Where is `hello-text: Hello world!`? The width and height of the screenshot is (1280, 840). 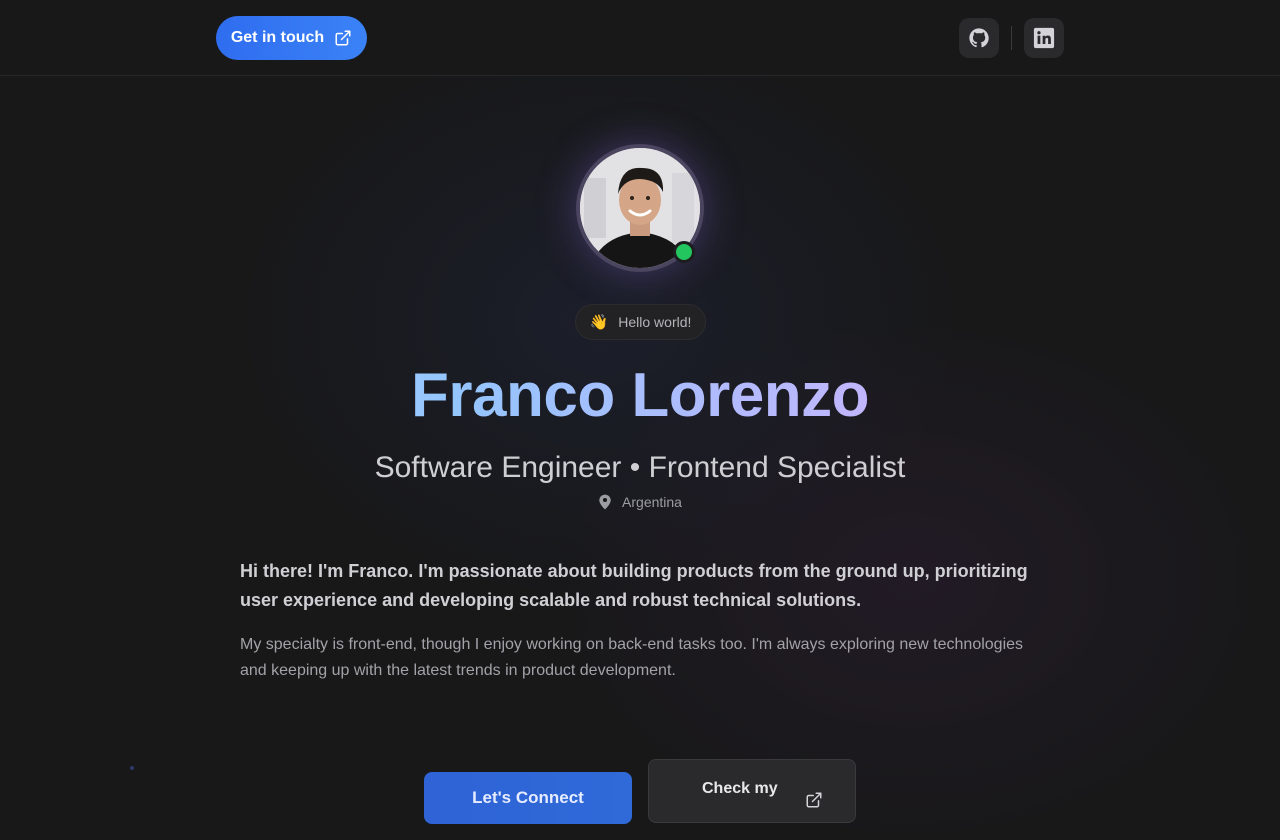
hello-text: Hello world! is located at coordinates (655, 322).